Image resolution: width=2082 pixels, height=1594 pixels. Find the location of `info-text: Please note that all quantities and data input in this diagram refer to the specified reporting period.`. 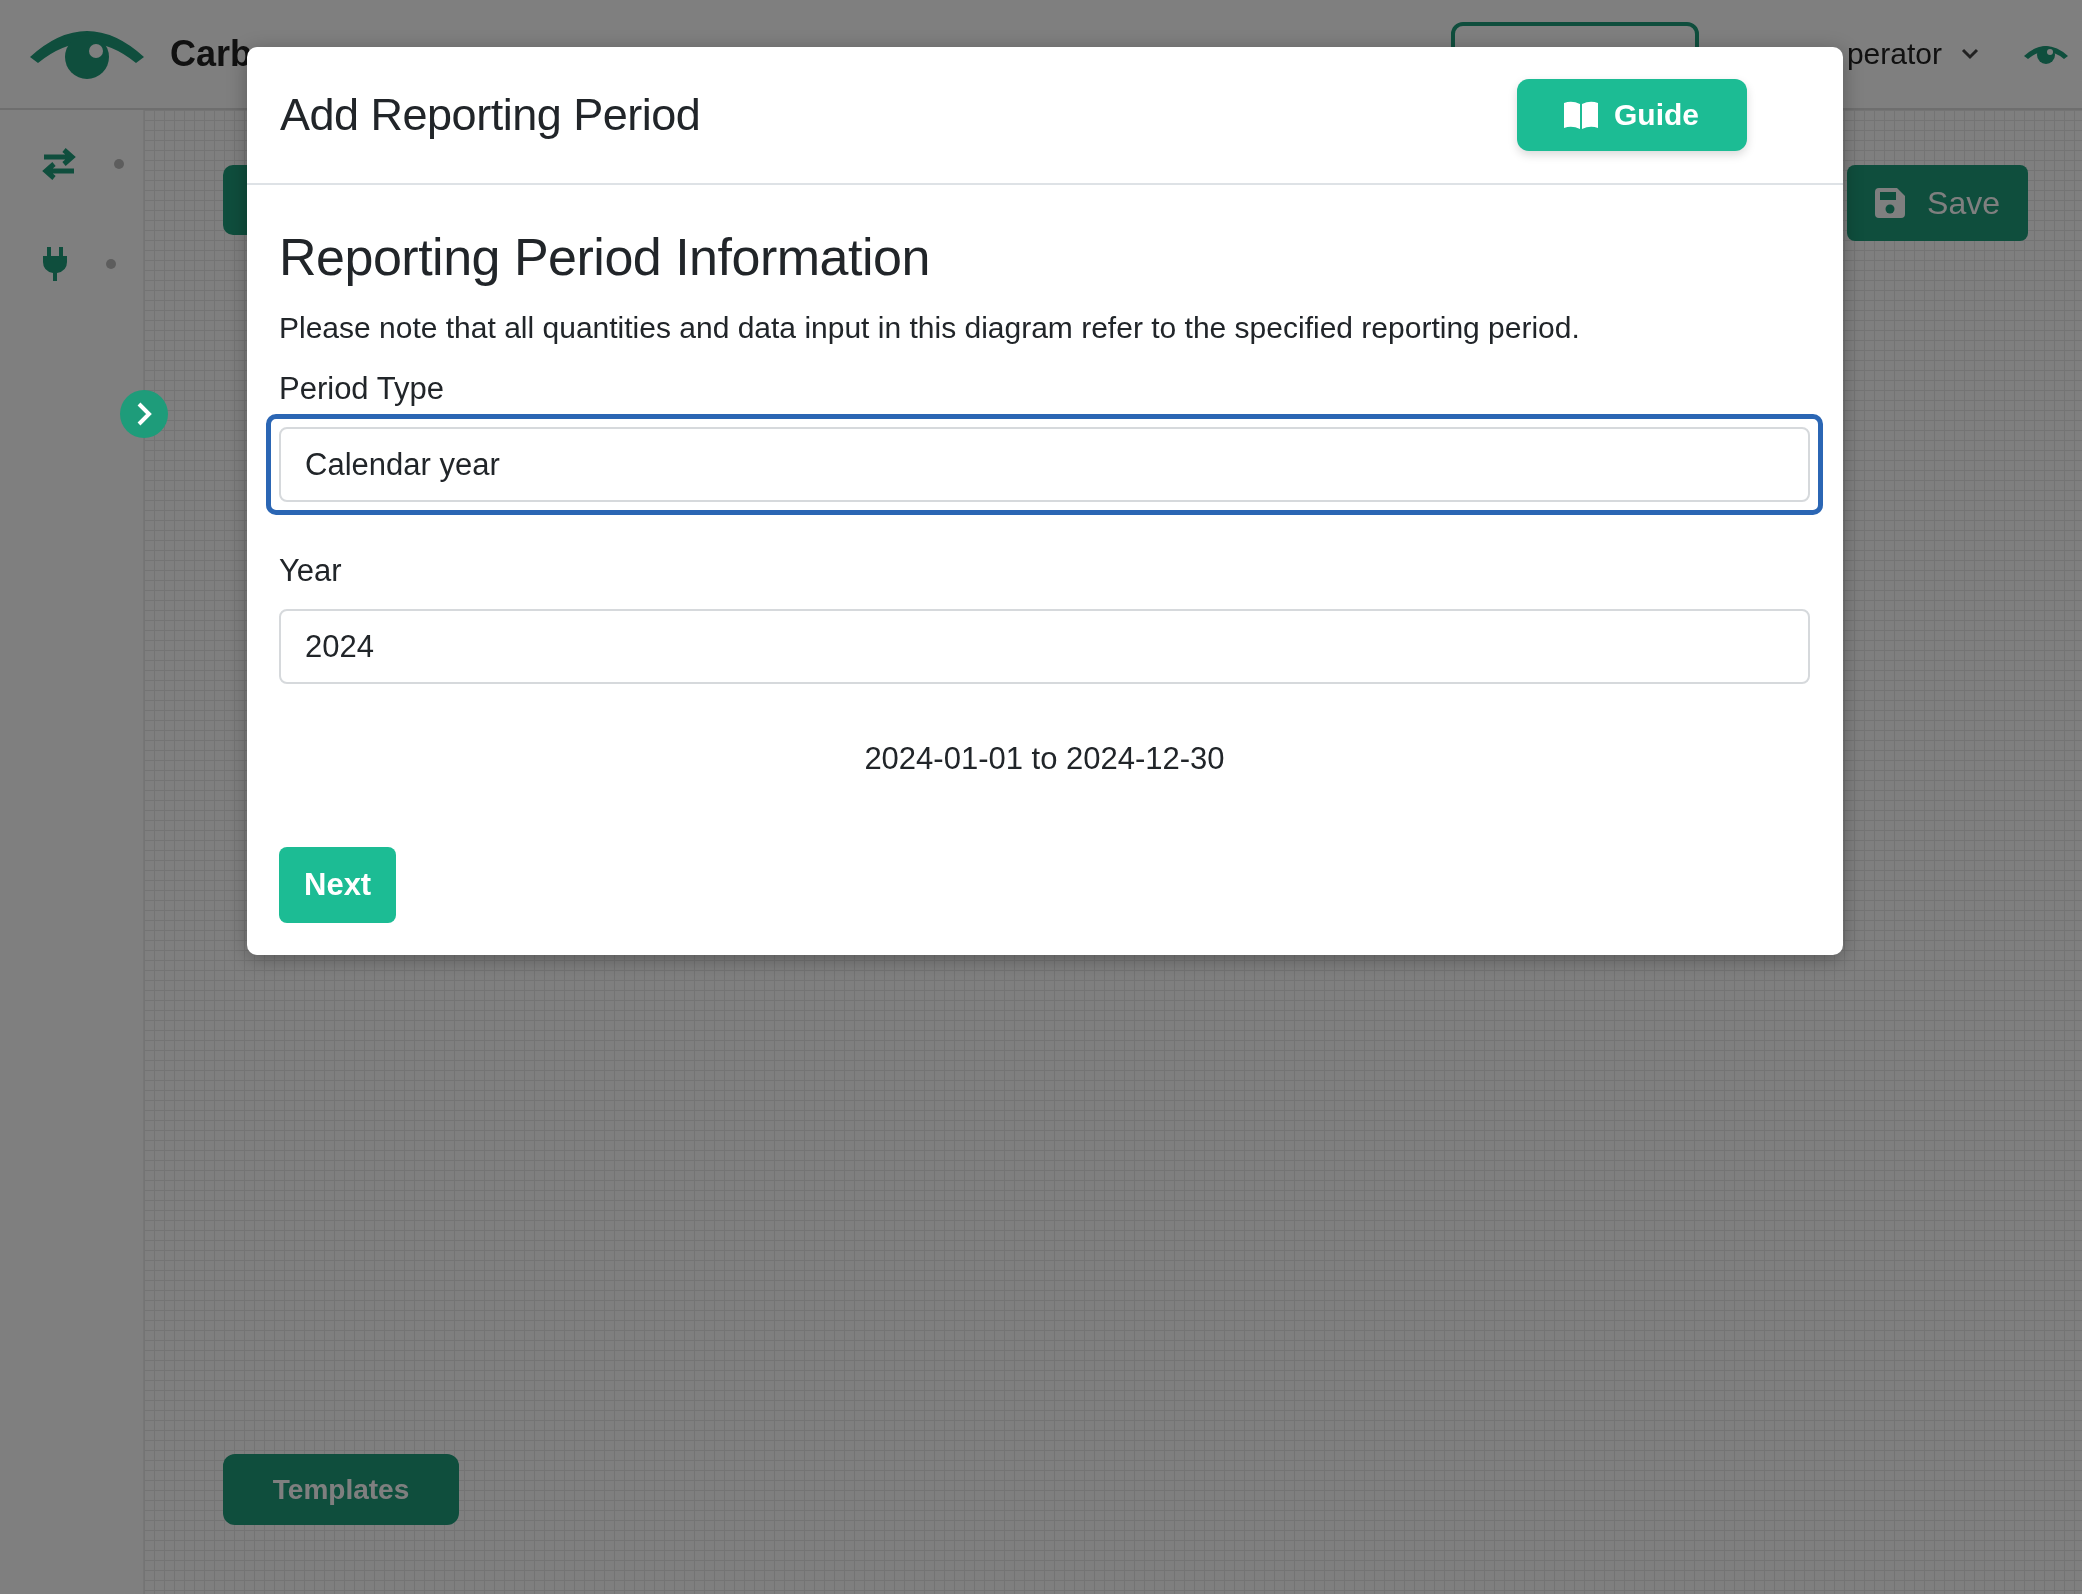

info-text: Please note that all quantities and data input in this diagram refer to the specified reporting period. is located at coordinates (930, 328).